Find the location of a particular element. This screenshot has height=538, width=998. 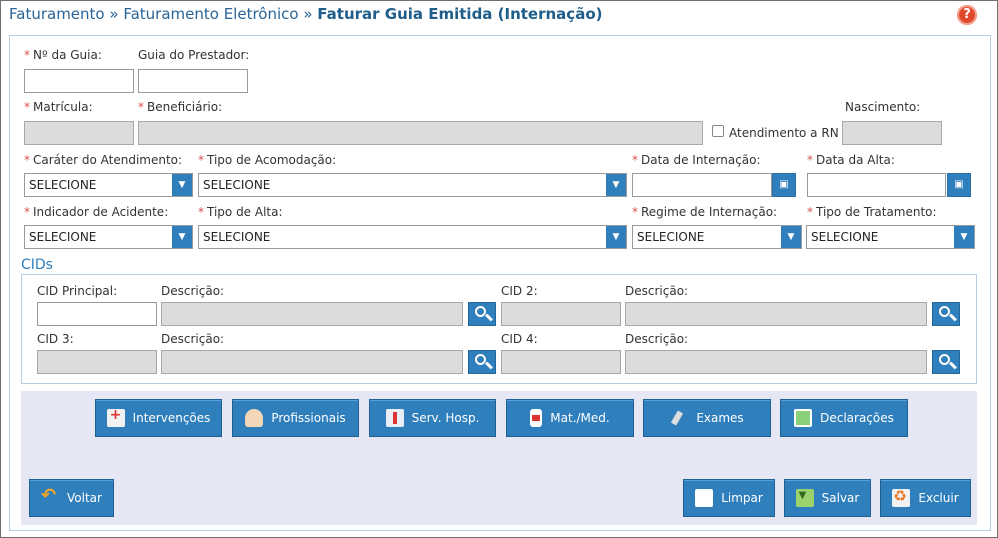

hospital-icon is located at coordinates (394, 418).